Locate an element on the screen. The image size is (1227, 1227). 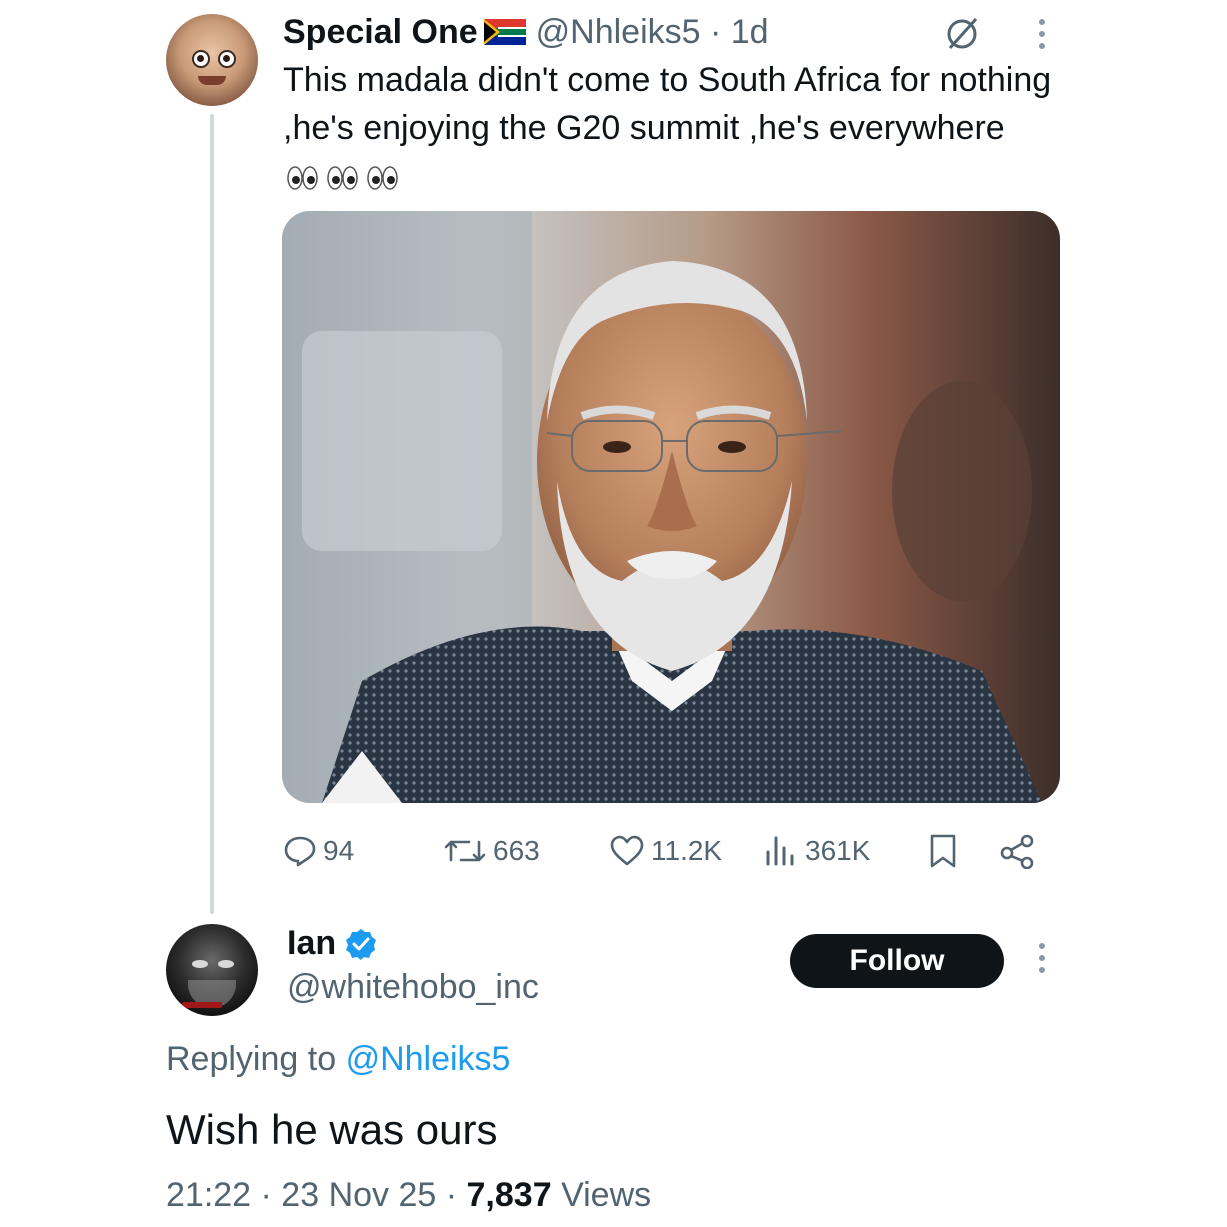
repost-icon is located at coordinates (465, 851).